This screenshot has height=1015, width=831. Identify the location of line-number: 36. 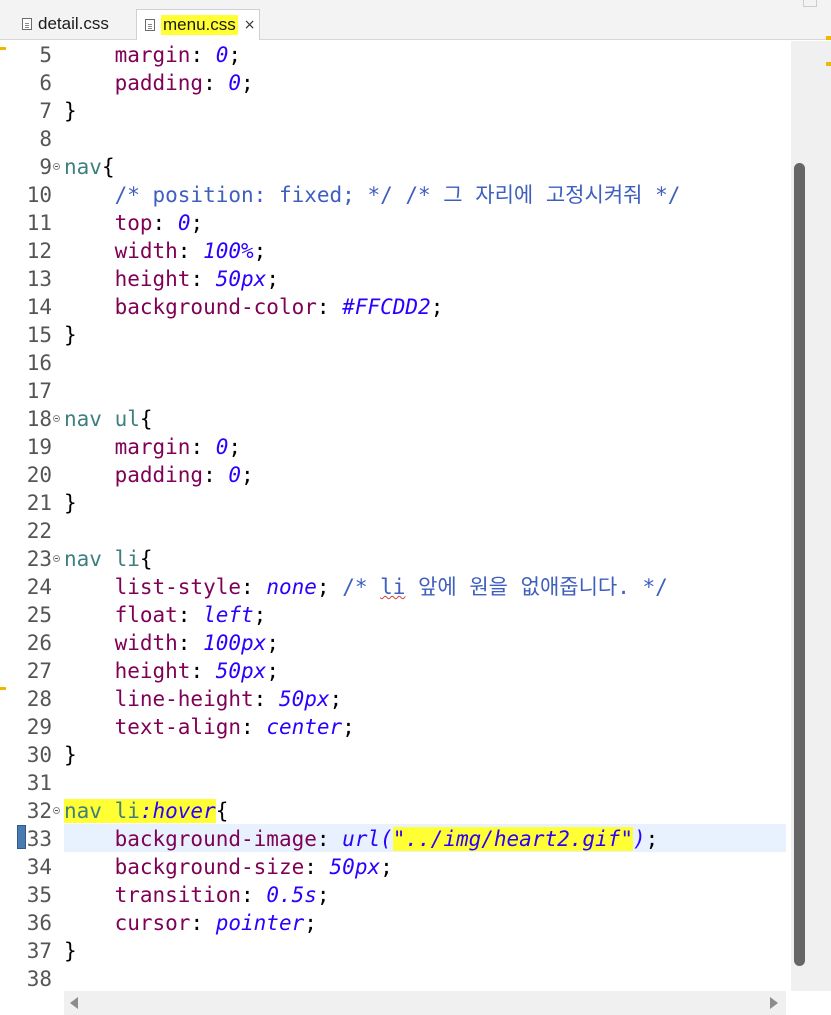
(39, 923).